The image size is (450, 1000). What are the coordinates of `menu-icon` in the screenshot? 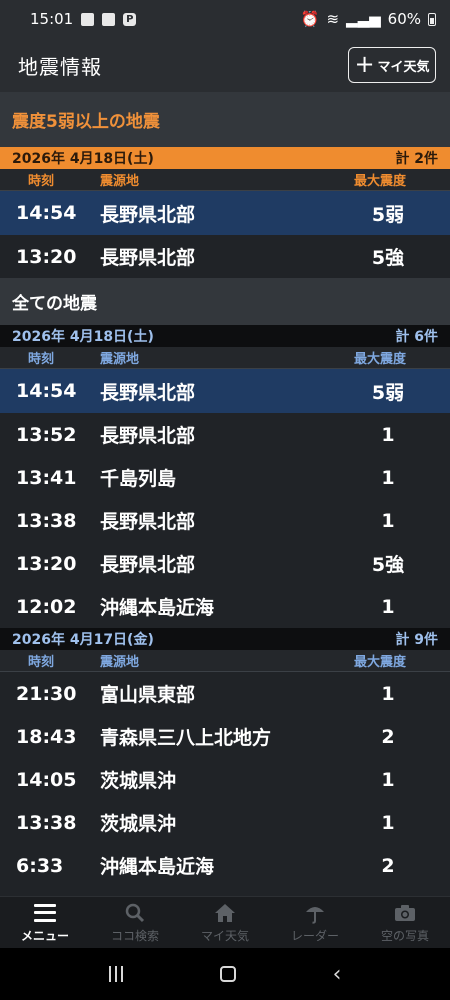 It's located at (45, 913).